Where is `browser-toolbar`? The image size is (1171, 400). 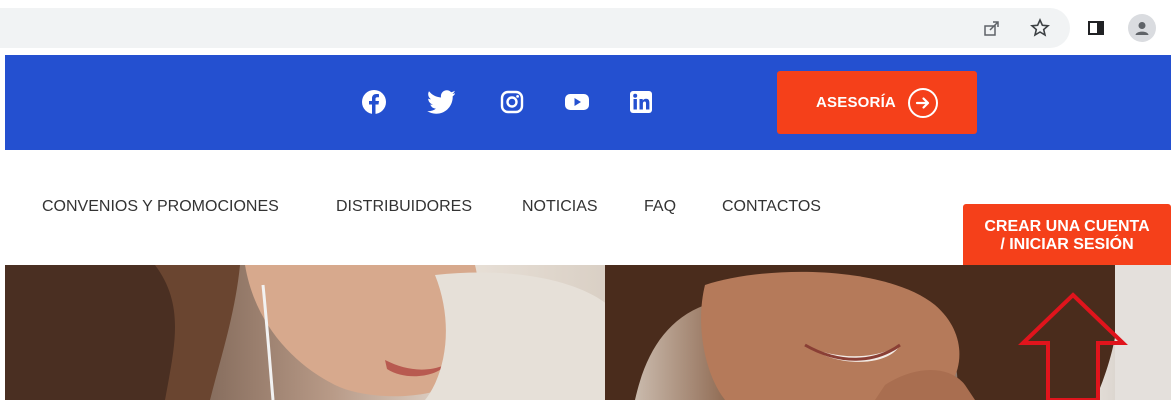 browser-toolbar is located at coordinates (585, 27).